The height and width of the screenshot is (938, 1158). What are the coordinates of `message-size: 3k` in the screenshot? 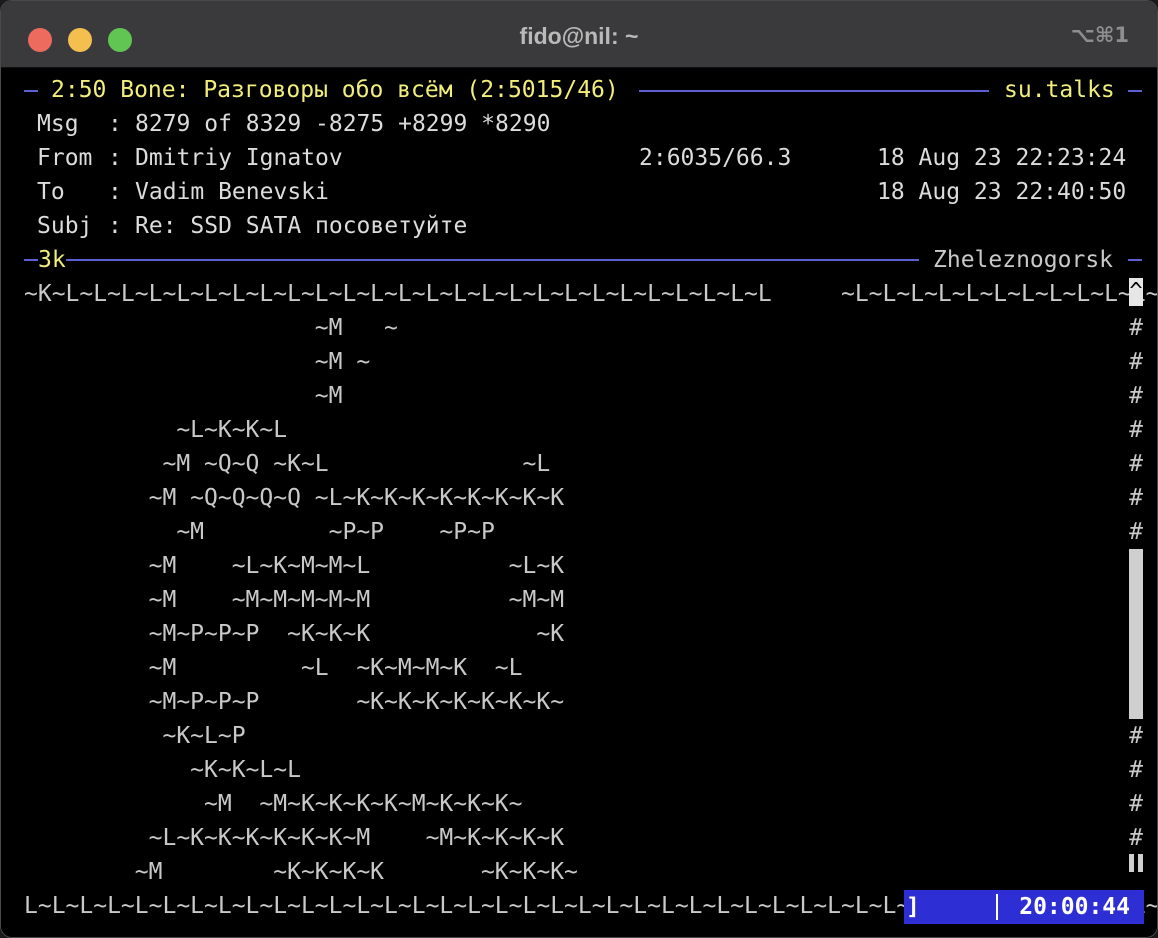 It's located at (52, 260).